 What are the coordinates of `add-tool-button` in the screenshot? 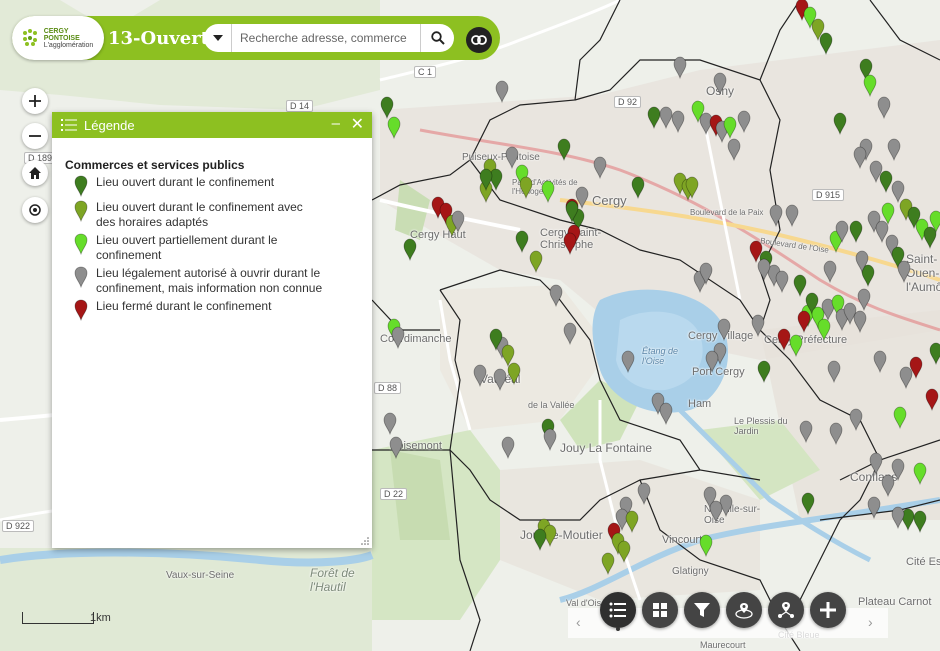 It's located at (828, 610).